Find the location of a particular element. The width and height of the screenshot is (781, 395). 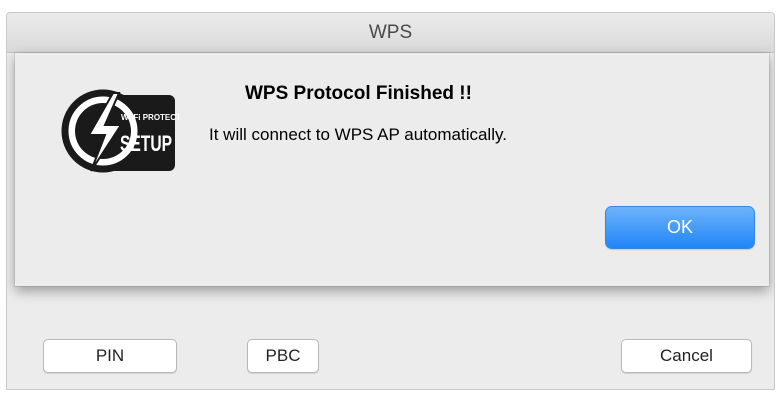

logo-text-main: SETUP is located at coordinates (146, 143).